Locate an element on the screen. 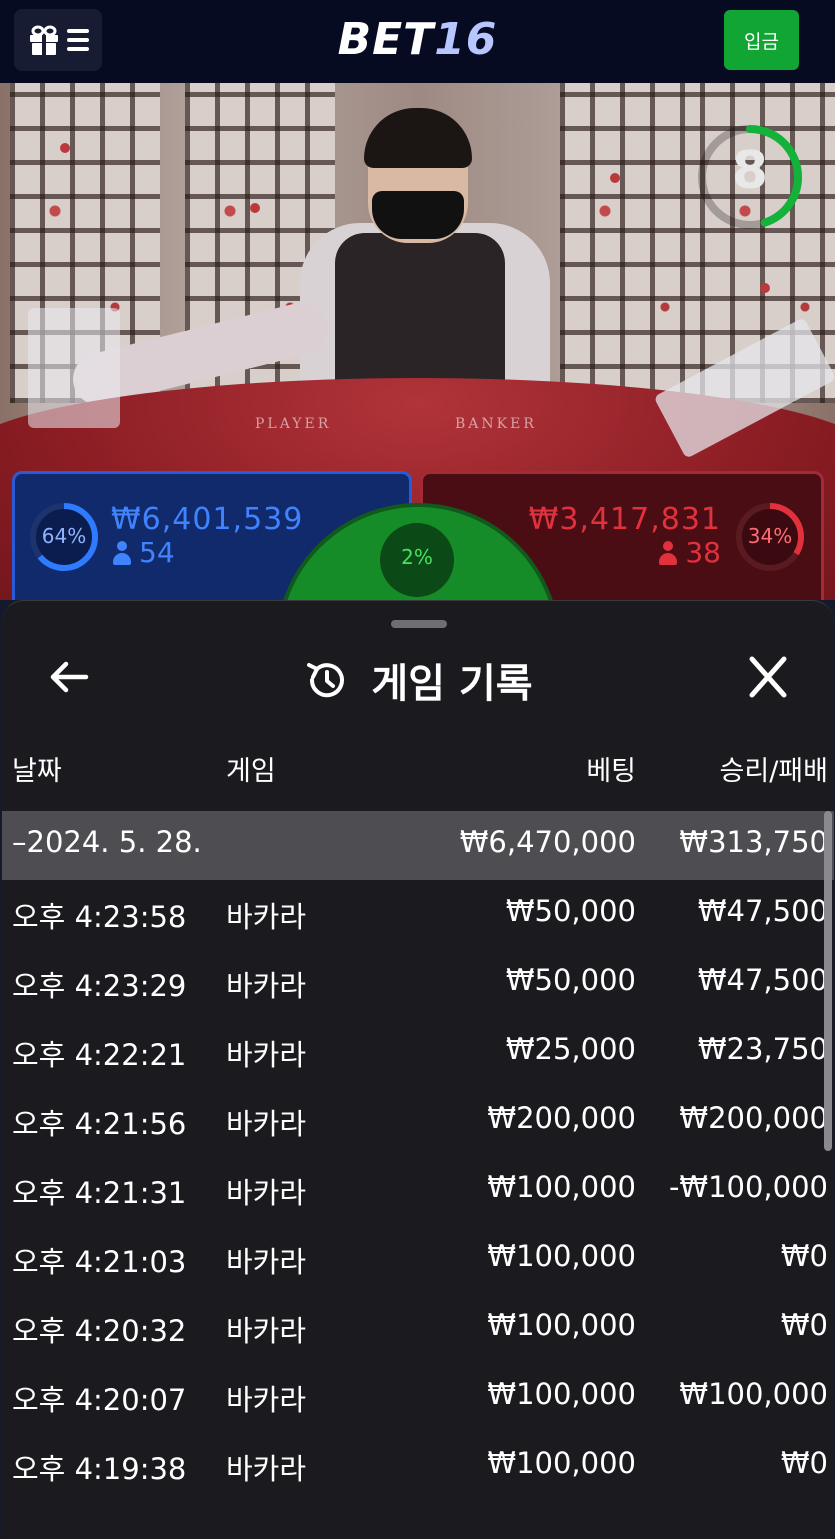 This screenshot has height=1539, width=835. row-time: 오후 4:21:56 is located at coordinates (99, 1124).